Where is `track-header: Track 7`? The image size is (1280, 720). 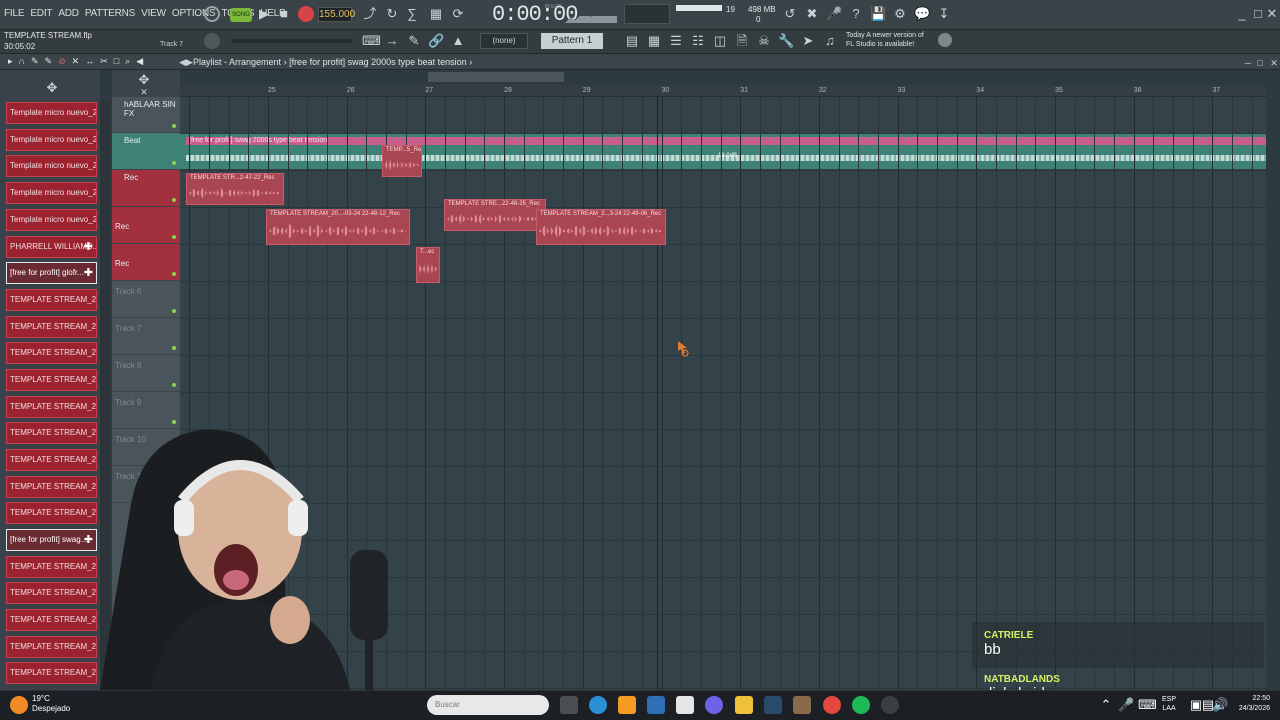
track-header: Track 7 is located at coordinates (146, 336).